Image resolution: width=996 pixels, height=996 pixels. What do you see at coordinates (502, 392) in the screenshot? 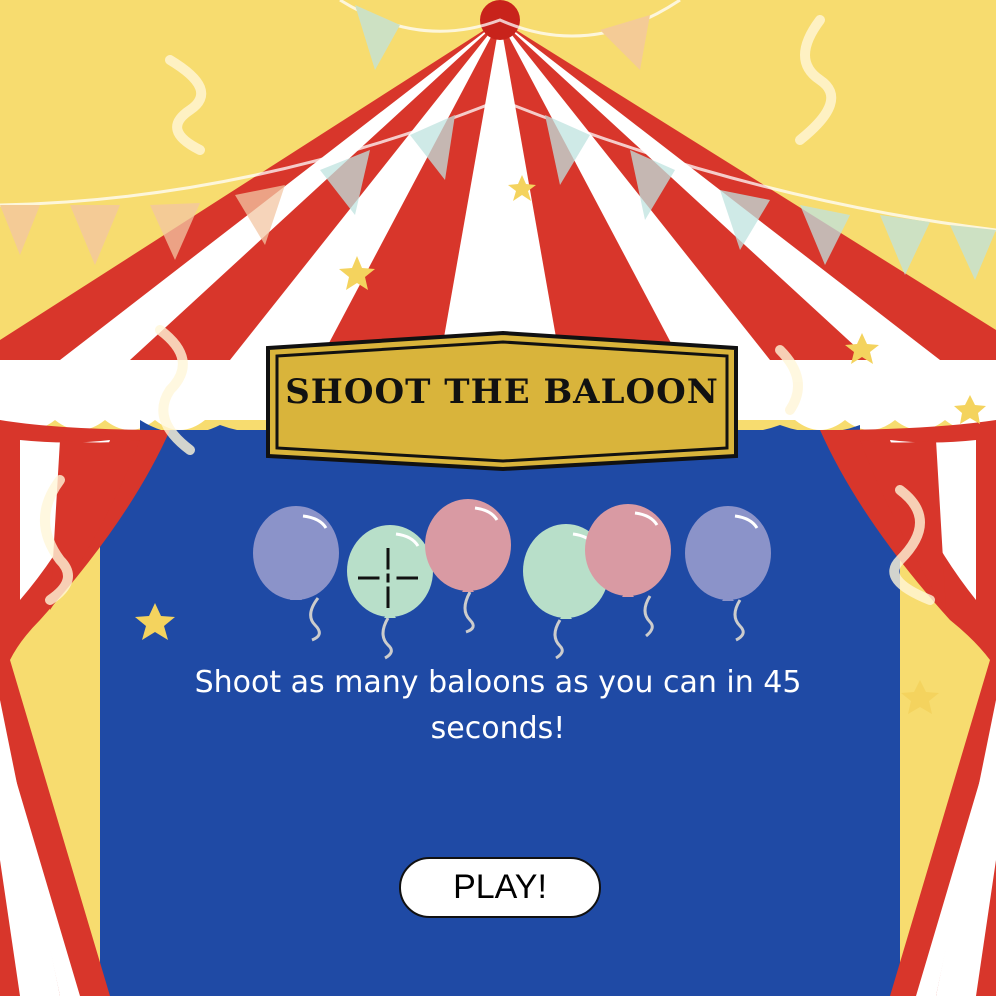
I see `game-title: SHOOT THE BALOON` at bounding box center [502, 392].